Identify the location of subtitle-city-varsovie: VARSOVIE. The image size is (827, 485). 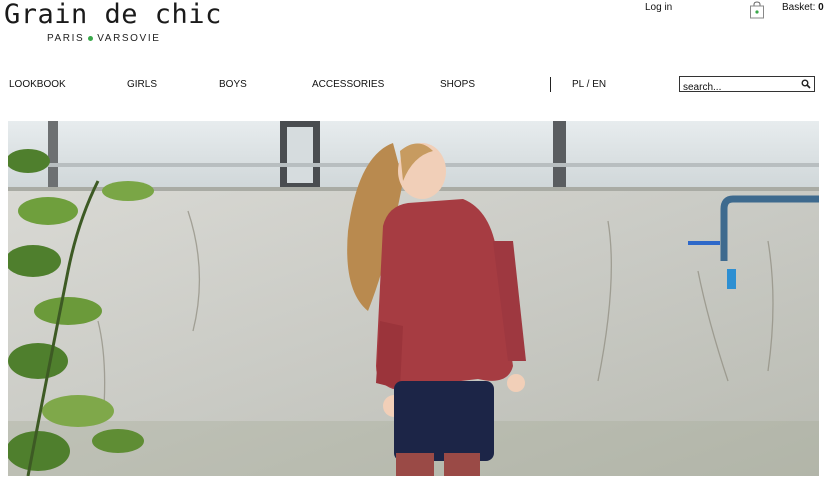
(129, 38).